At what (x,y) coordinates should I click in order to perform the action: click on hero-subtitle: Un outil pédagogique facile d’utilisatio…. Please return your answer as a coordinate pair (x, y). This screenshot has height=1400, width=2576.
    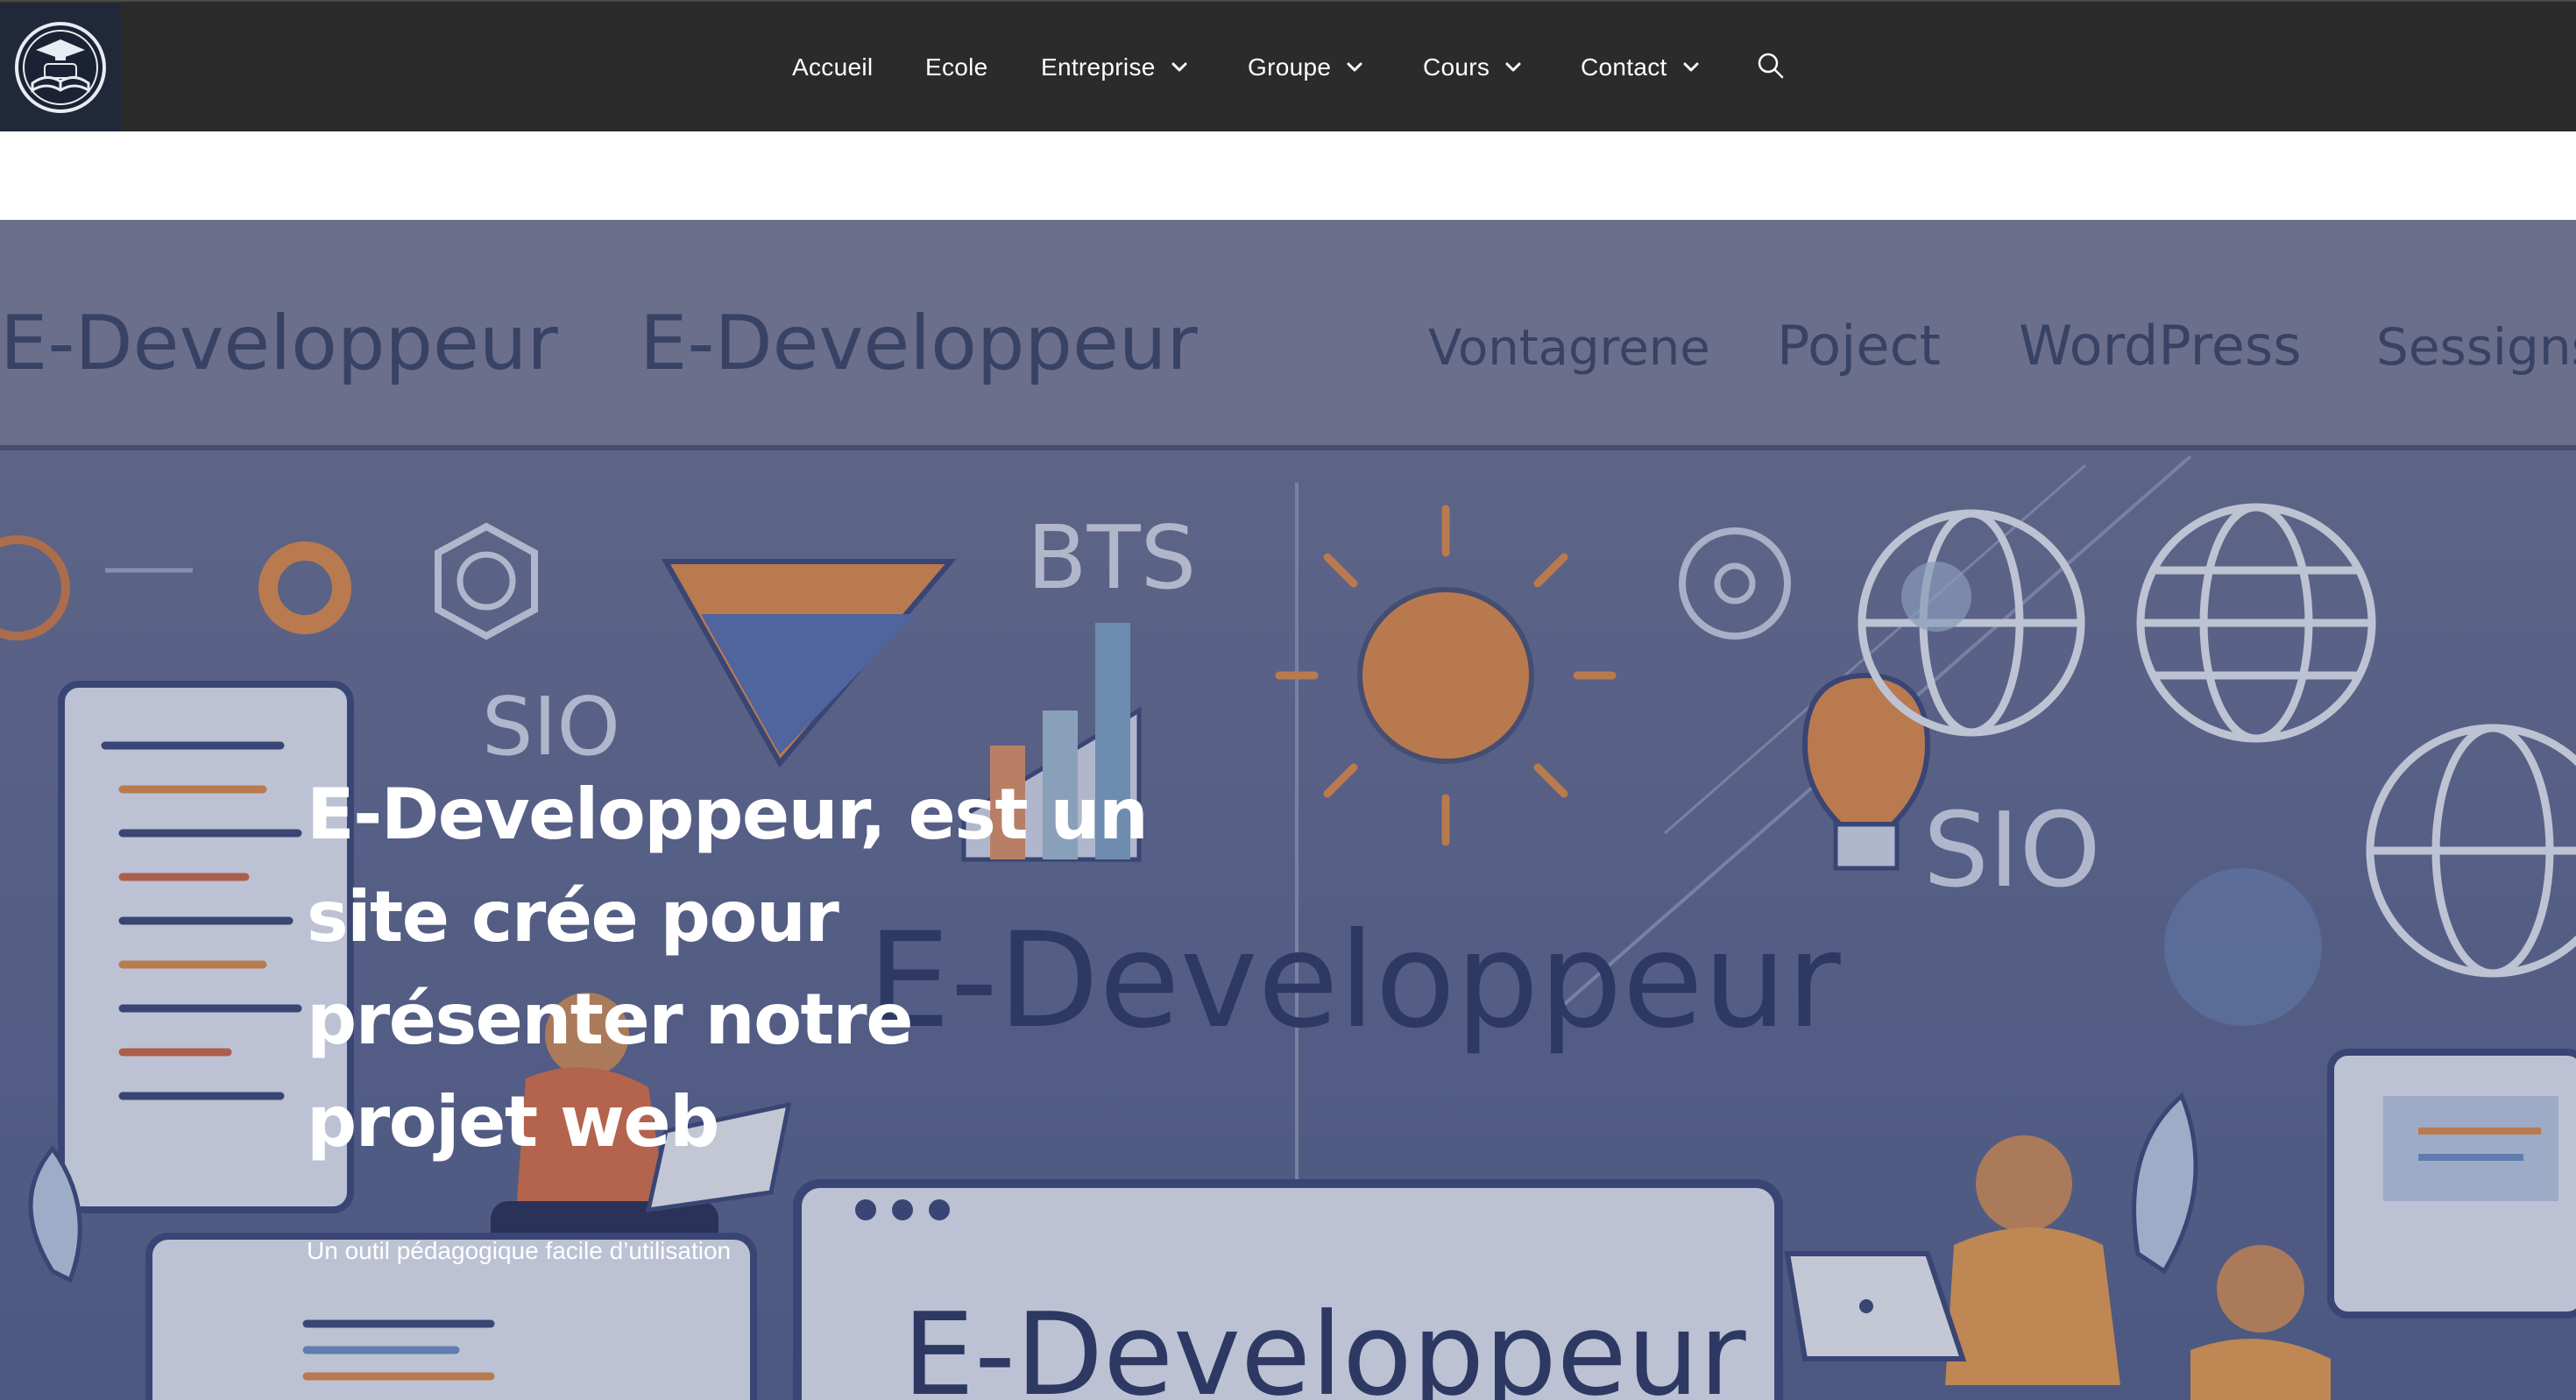
    Looking at the image, I should click on (519, 1250).